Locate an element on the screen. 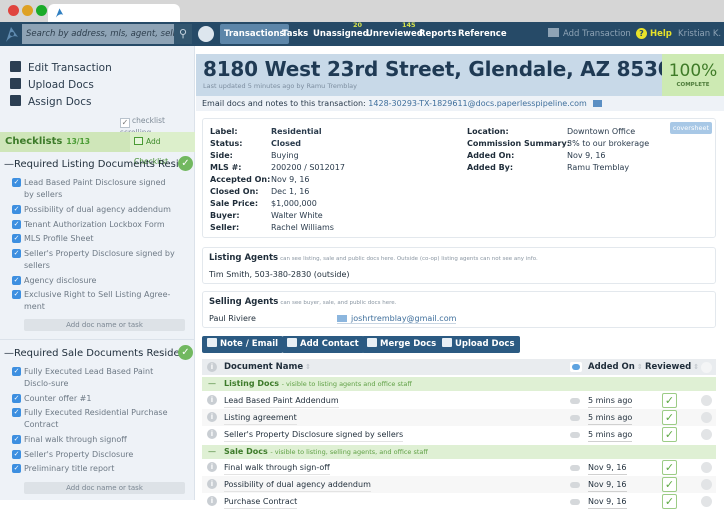 The height and width of the screenshot is (510, 724). table-row: i Lead Based Paint Addendum 5 mins ago ✓ is located at coordinates (459, 400).